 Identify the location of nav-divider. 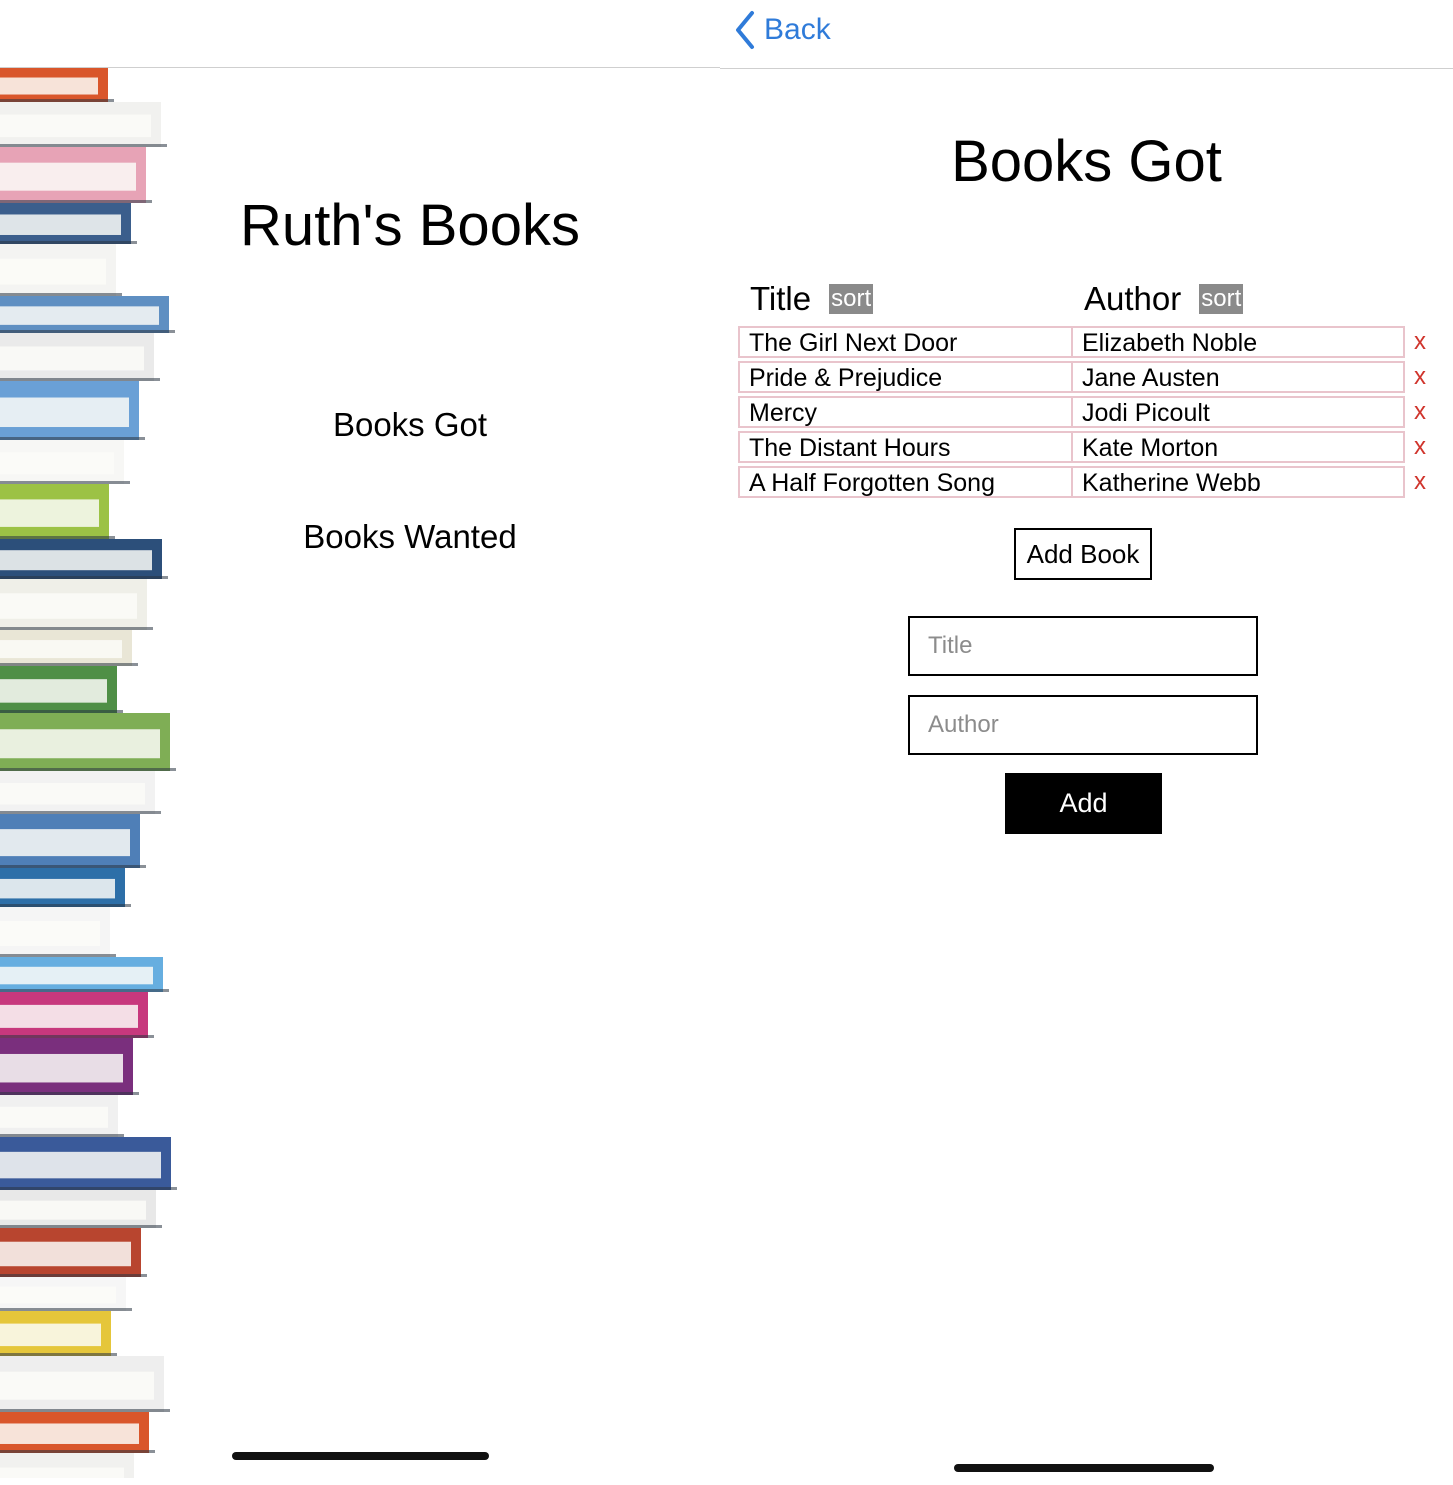
(1086, 68).